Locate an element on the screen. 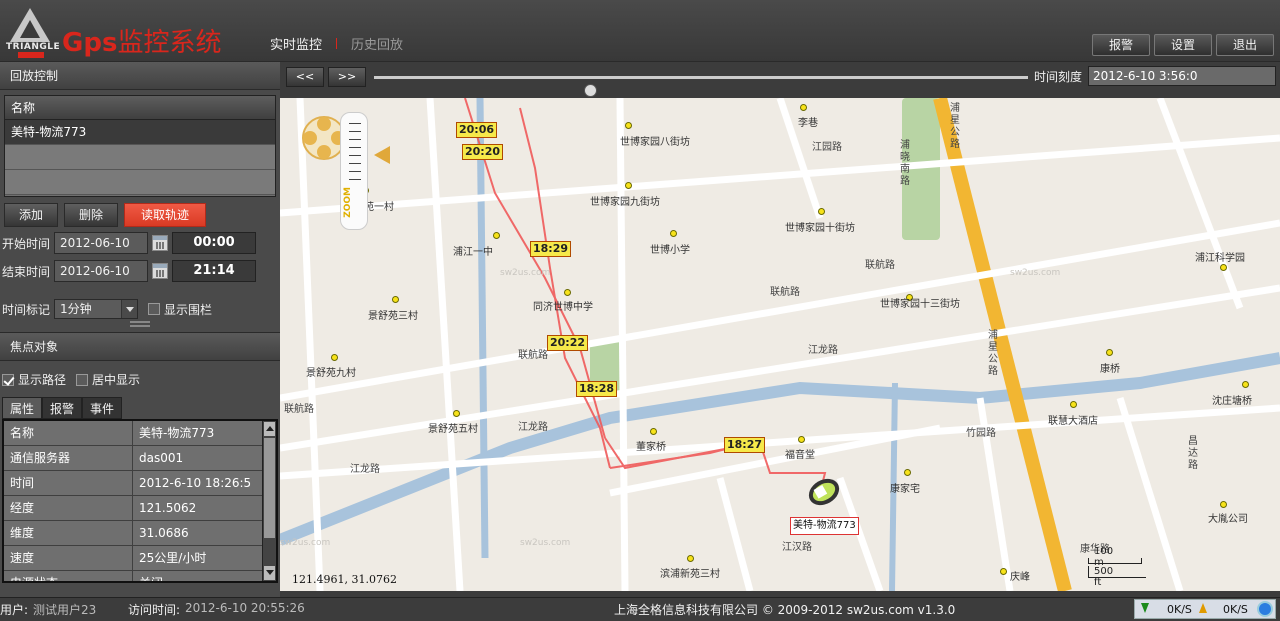 The image size is (1280, 621). user-label: 用户: is located at coordinates (14, 610).